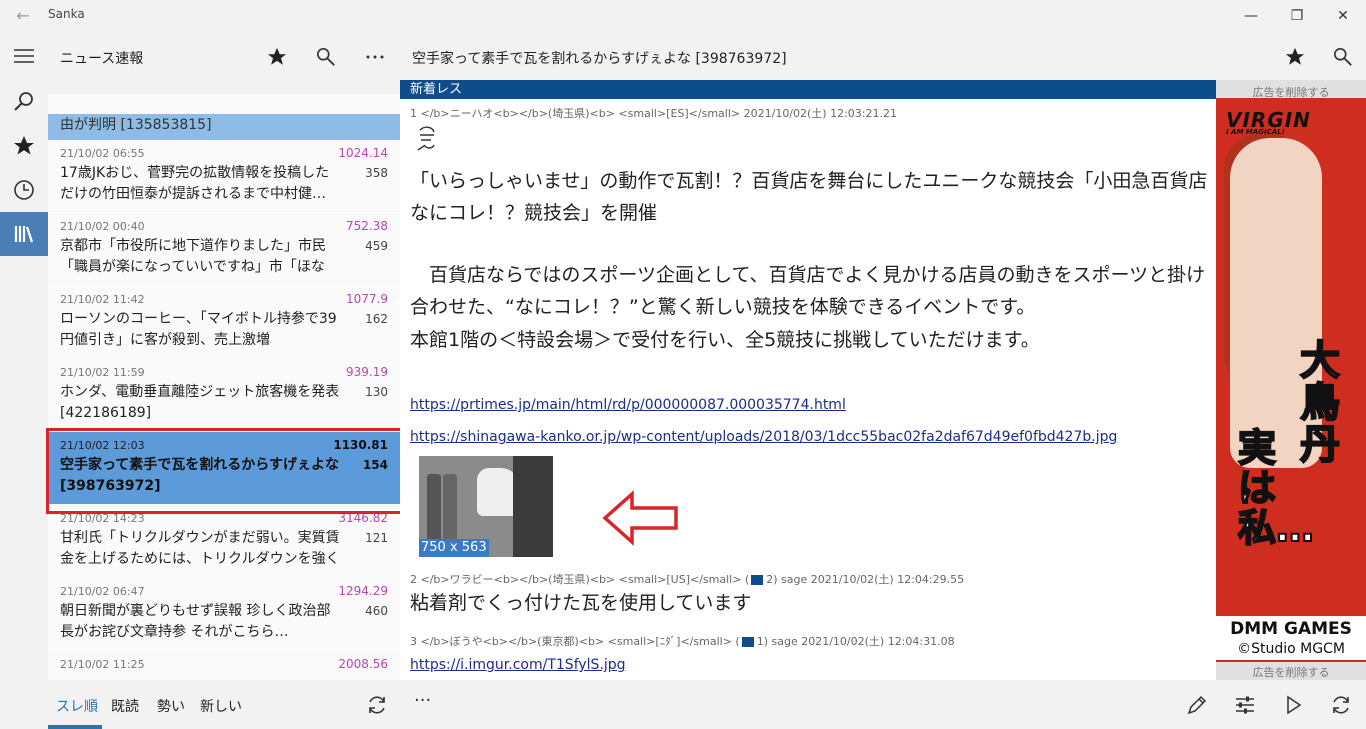 The height and width of the screenshot is (729, 1366). I want to click on list-search-button, so click(326, 57).